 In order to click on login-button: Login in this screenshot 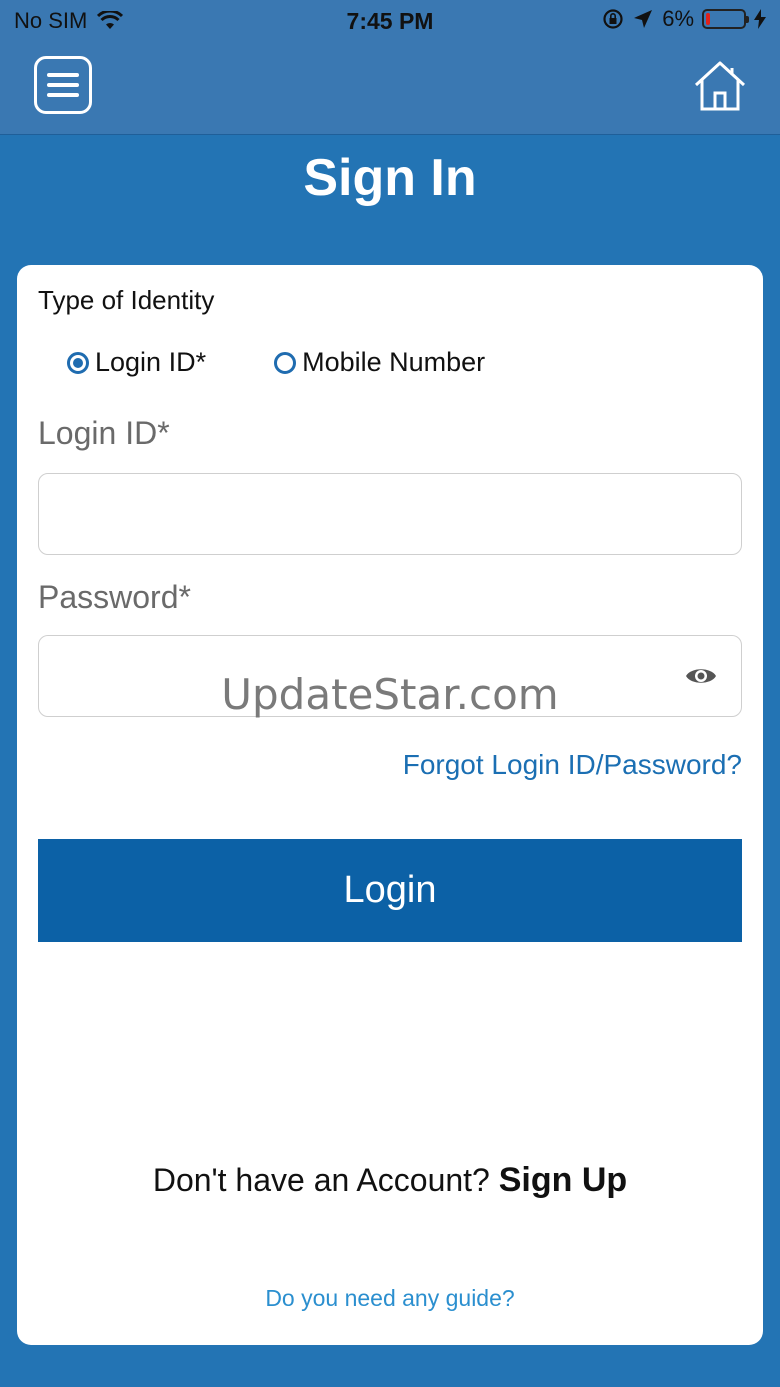, I will do `click(390, 890)`.